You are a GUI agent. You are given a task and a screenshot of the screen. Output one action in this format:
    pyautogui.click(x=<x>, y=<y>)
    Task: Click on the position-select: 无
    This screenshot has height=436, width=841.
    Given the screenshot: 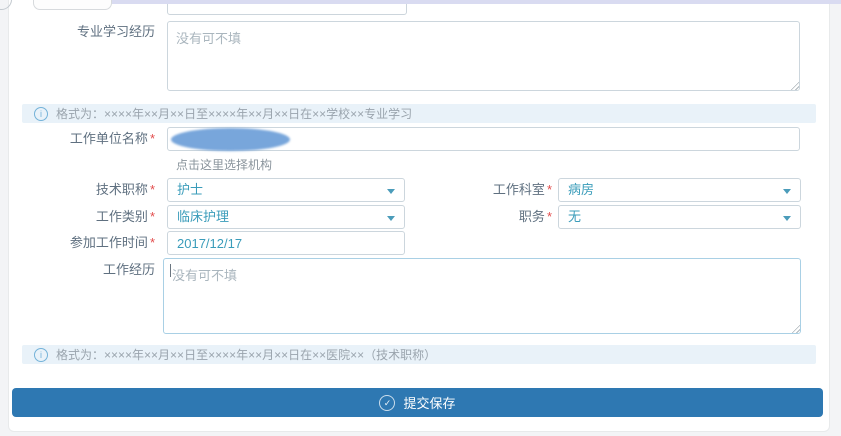 What is the action you would take?
    pyautogui.click(x=679, y=217)
    